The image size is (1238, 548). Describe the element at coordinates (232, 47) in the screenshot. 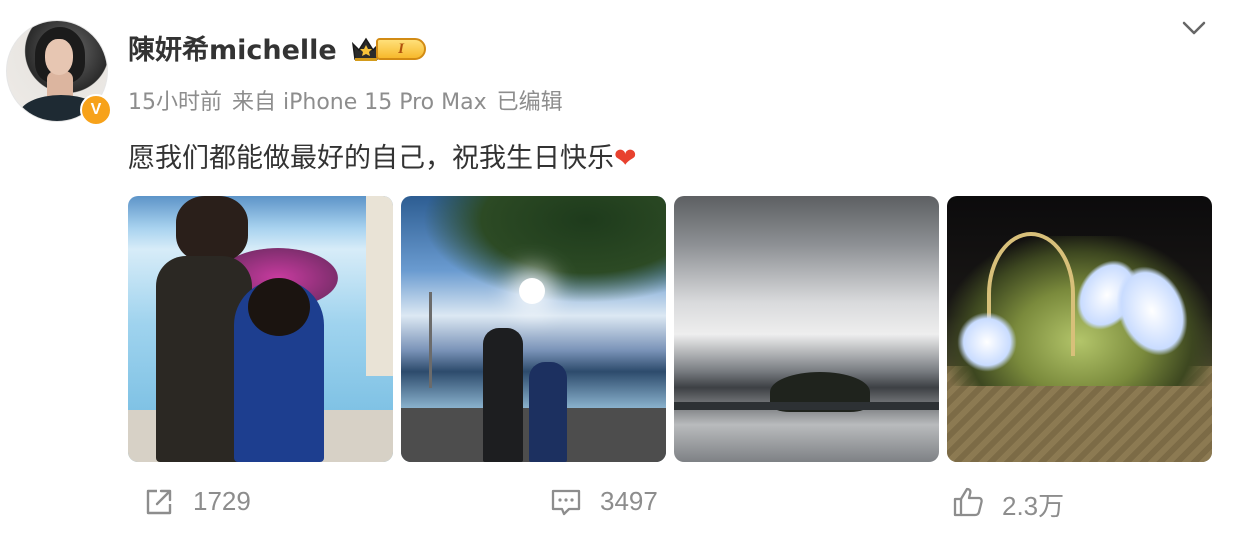

I see `username: 陳妍希michelle` at that location.